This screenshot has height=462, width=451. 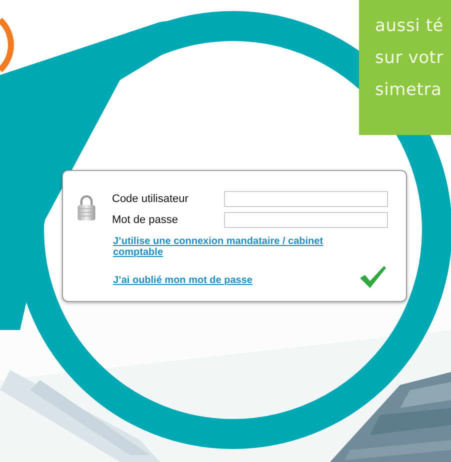 I want to click on promo-text: sur votr, so click(x=410, y=58).